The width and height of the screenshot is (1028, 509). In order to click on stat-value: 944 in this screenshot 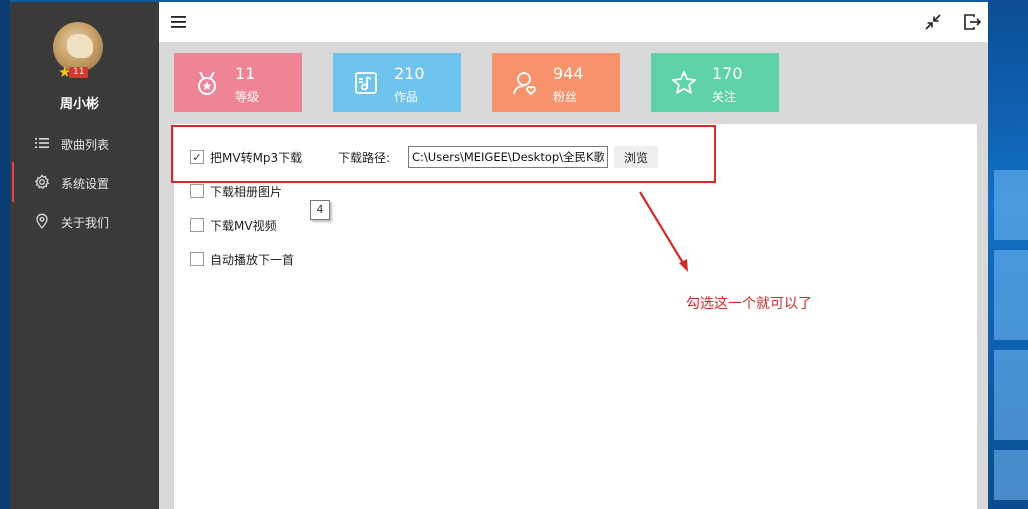, I will do `click(568, 73)`.